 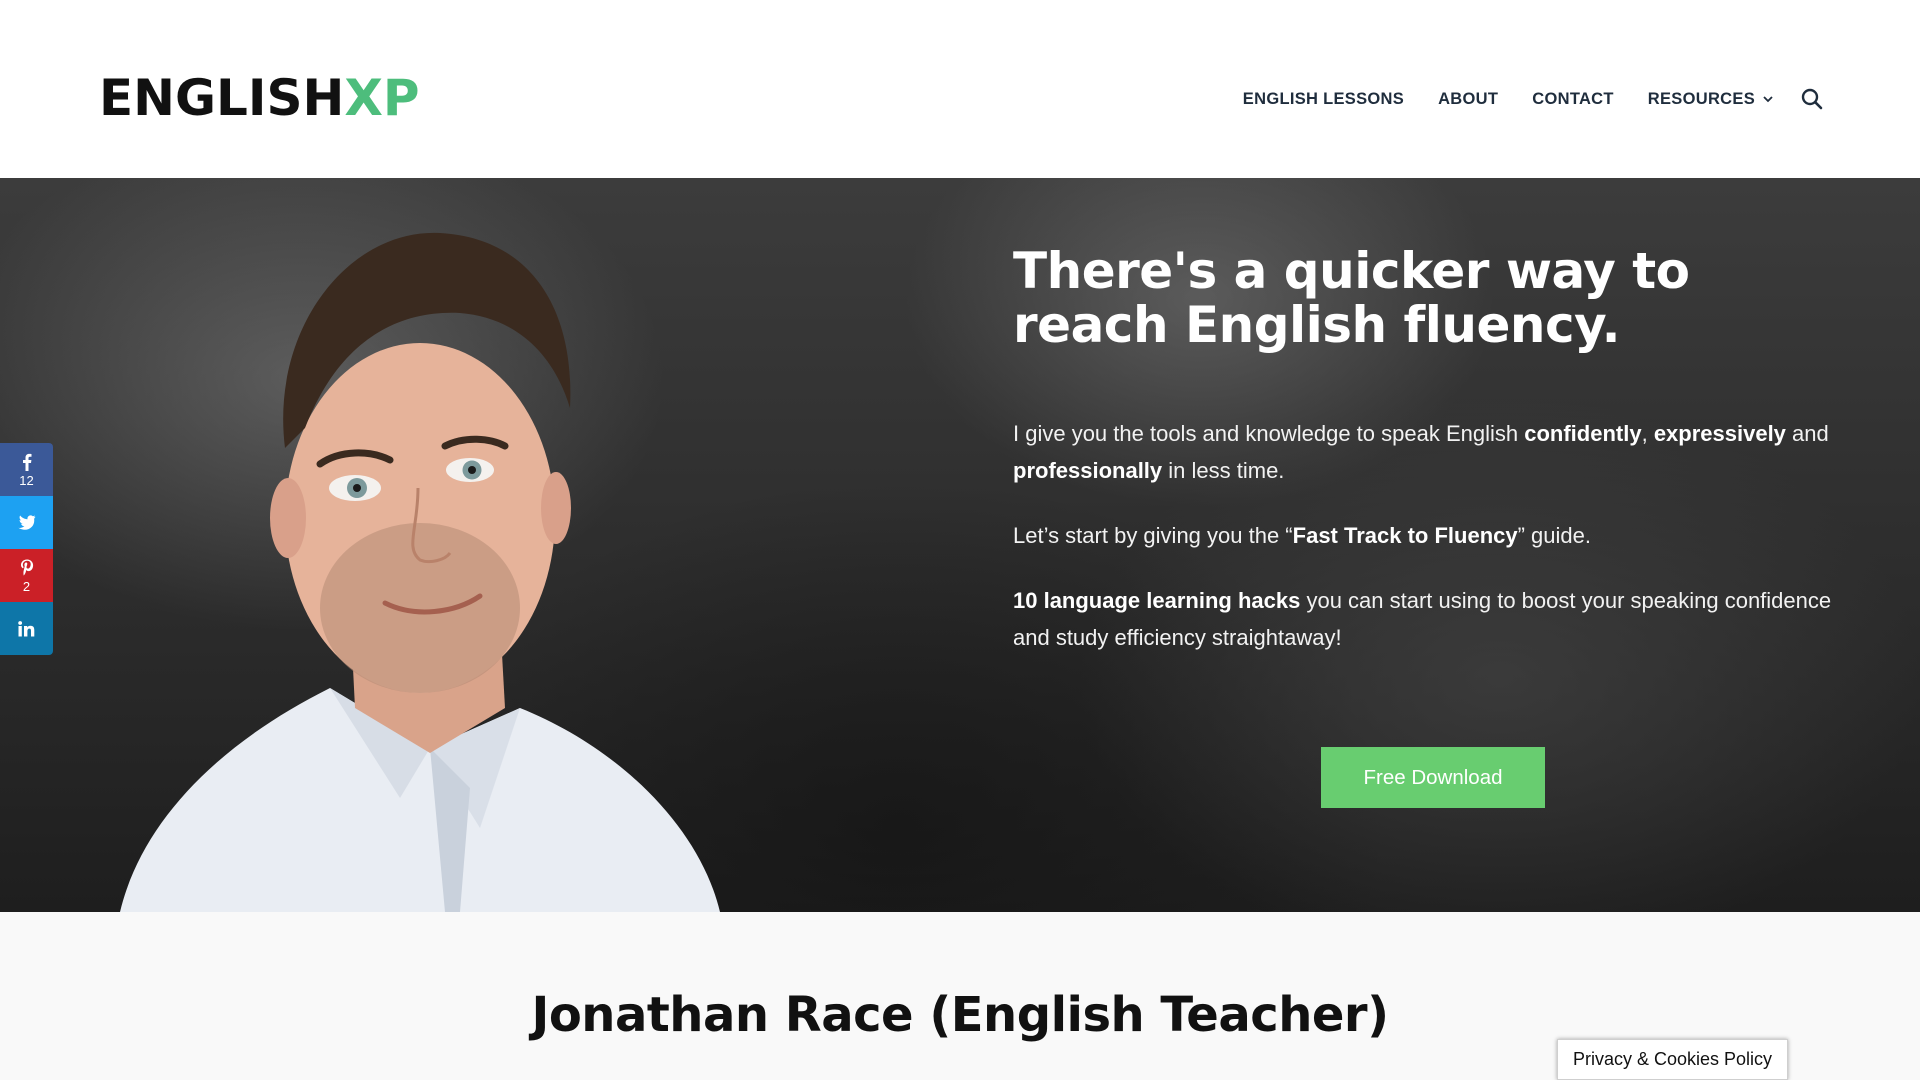 I want to click on chevron-down-icon, so click(x=1768, y=99).